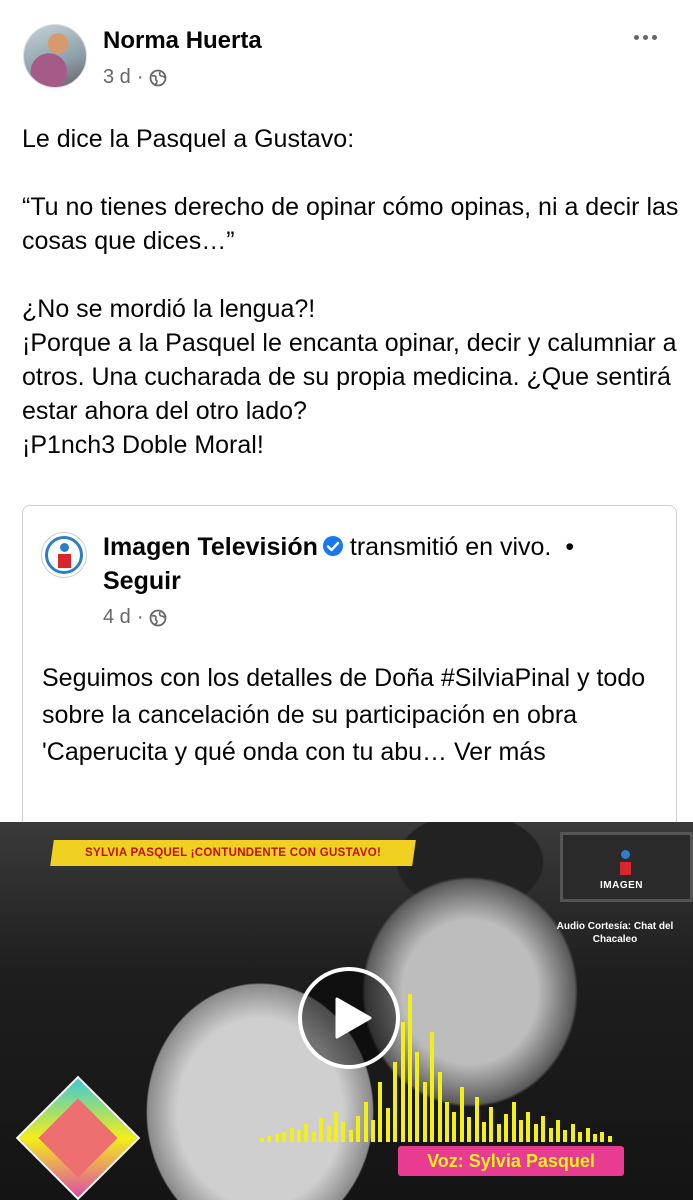 Image resolution: width=693 pixels, height=1200 pixels. I want to click on audio-credit: Audio Cortesía: Chat del Chacaleo, so click(615, 933).